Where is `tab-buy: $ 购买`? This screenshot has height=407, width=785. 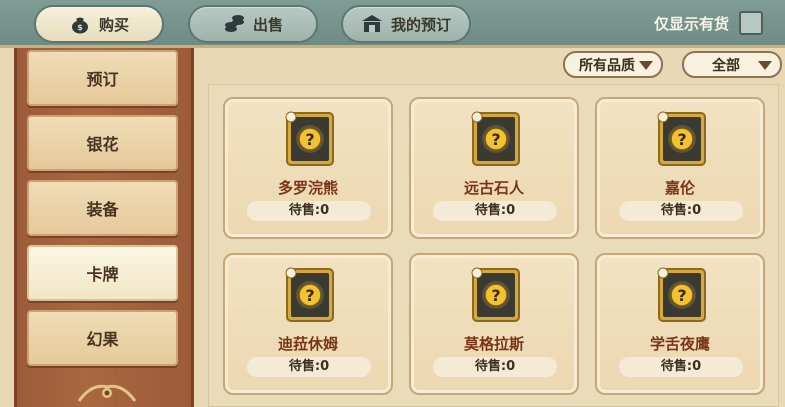 tab-buy: $ 购买 is located at coordinates (99, 24).